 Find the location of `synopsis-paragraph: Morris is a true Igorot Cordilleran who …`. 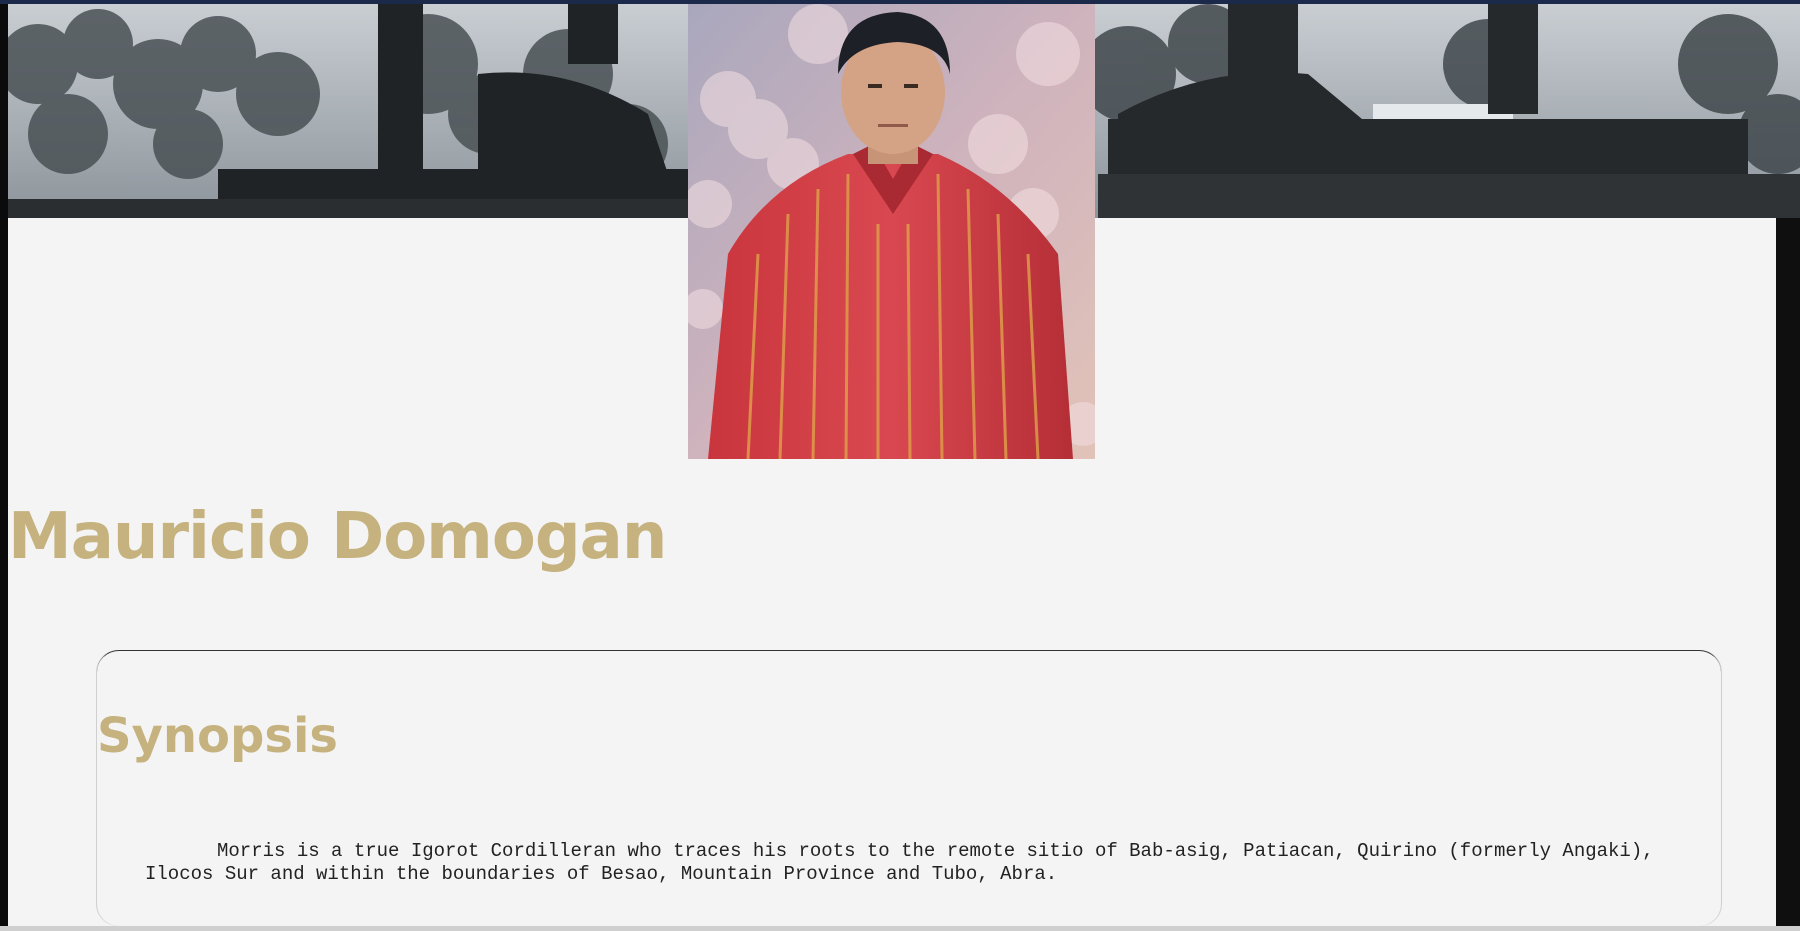

synopsis-paragraph: Morris is a true Igorot Cordilleran who … is located at coordinates (899, 862).